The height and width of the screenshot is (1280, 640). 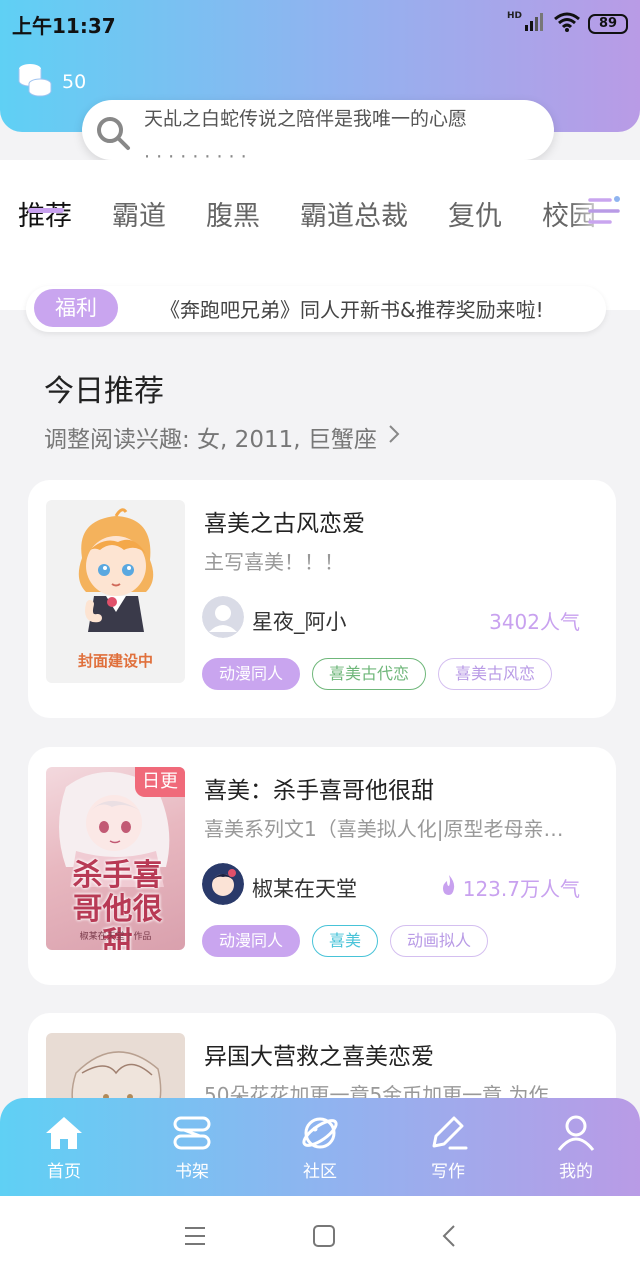 I want to click on tag: 喜美, so click(x=345, y=941).